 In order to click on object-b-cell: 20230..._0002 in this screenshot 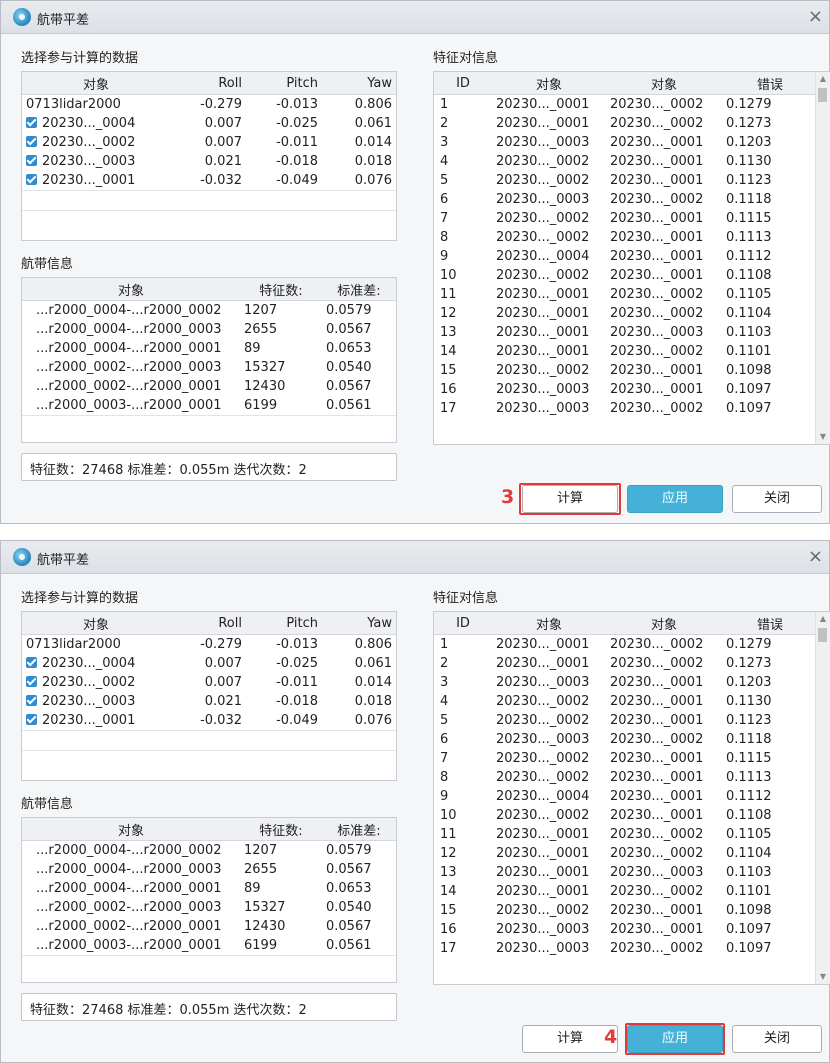, I will do `click(657, 891)`.